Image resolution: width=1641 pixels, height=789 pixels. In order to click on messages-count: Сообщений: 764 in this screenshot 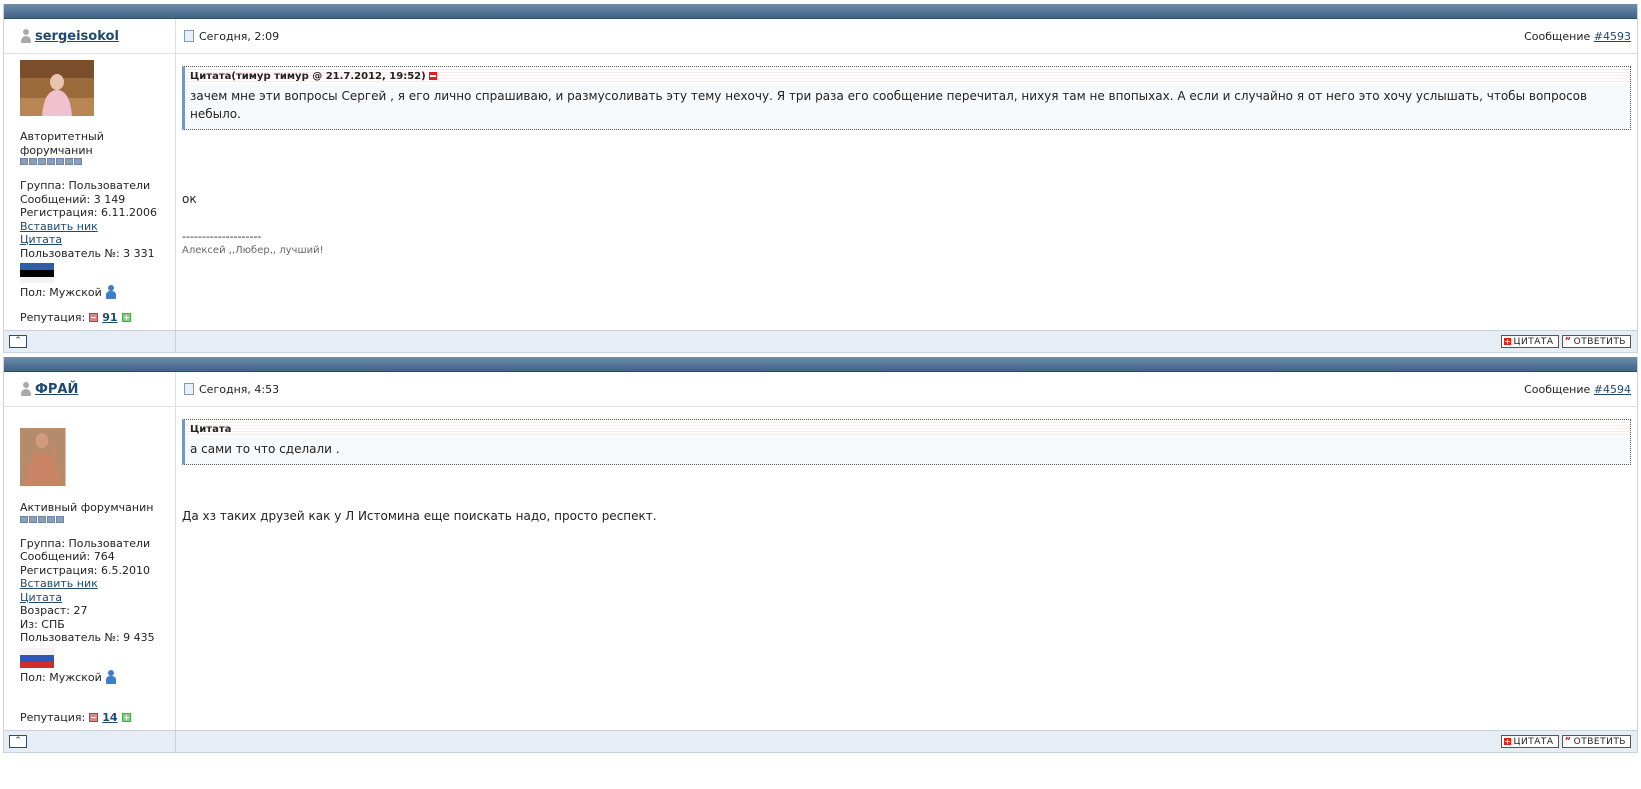, I will do `click(67, 556)`.